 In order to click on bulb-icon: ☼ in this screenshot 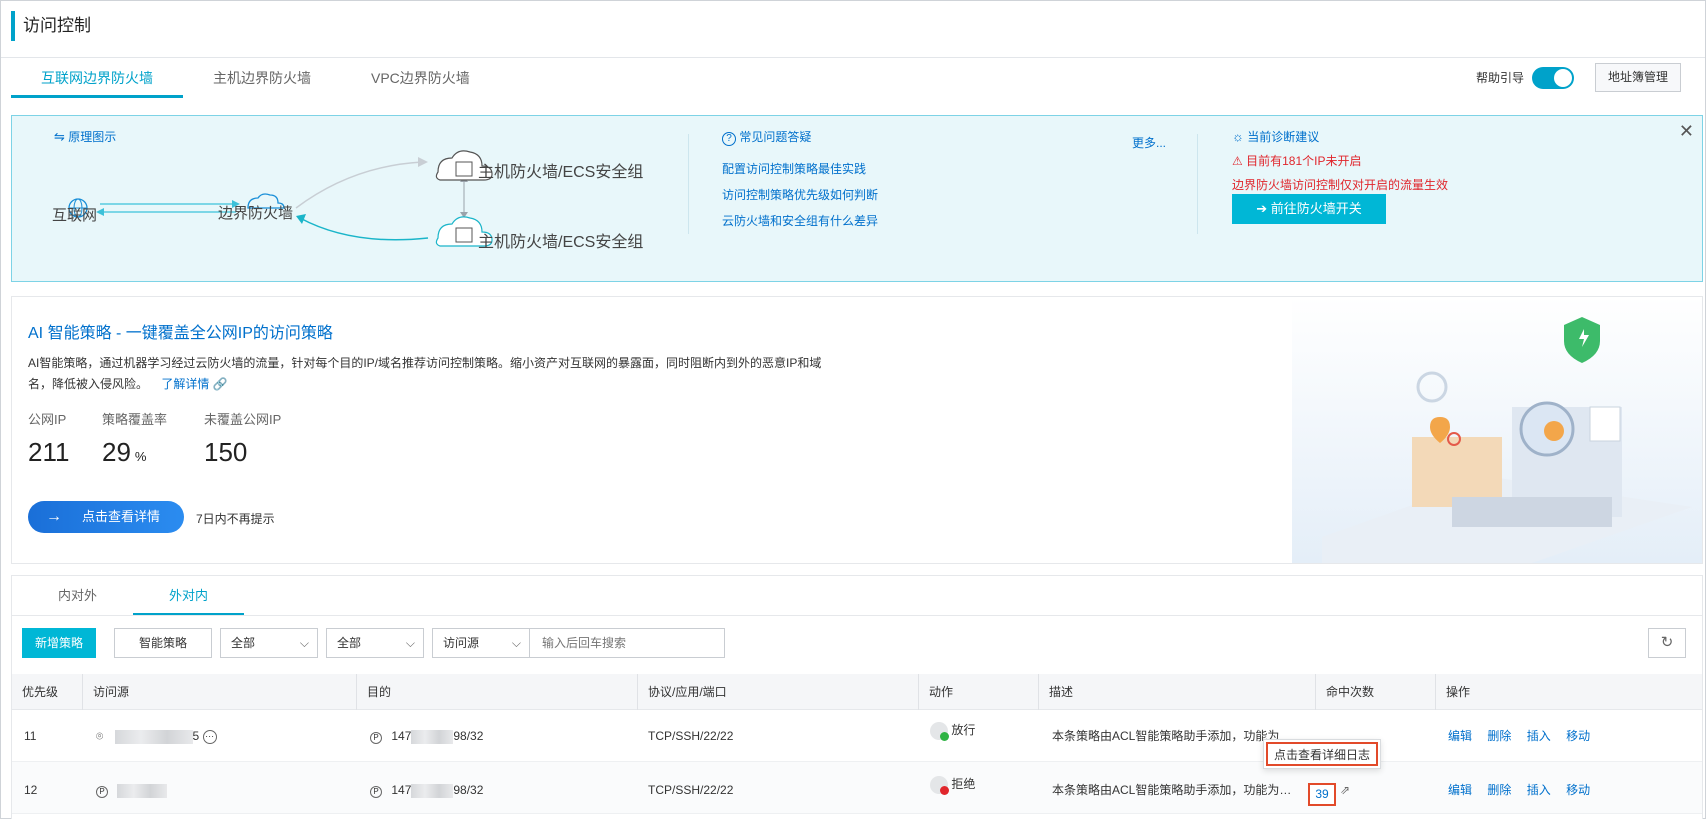, I will do `click(1238, 136)`.